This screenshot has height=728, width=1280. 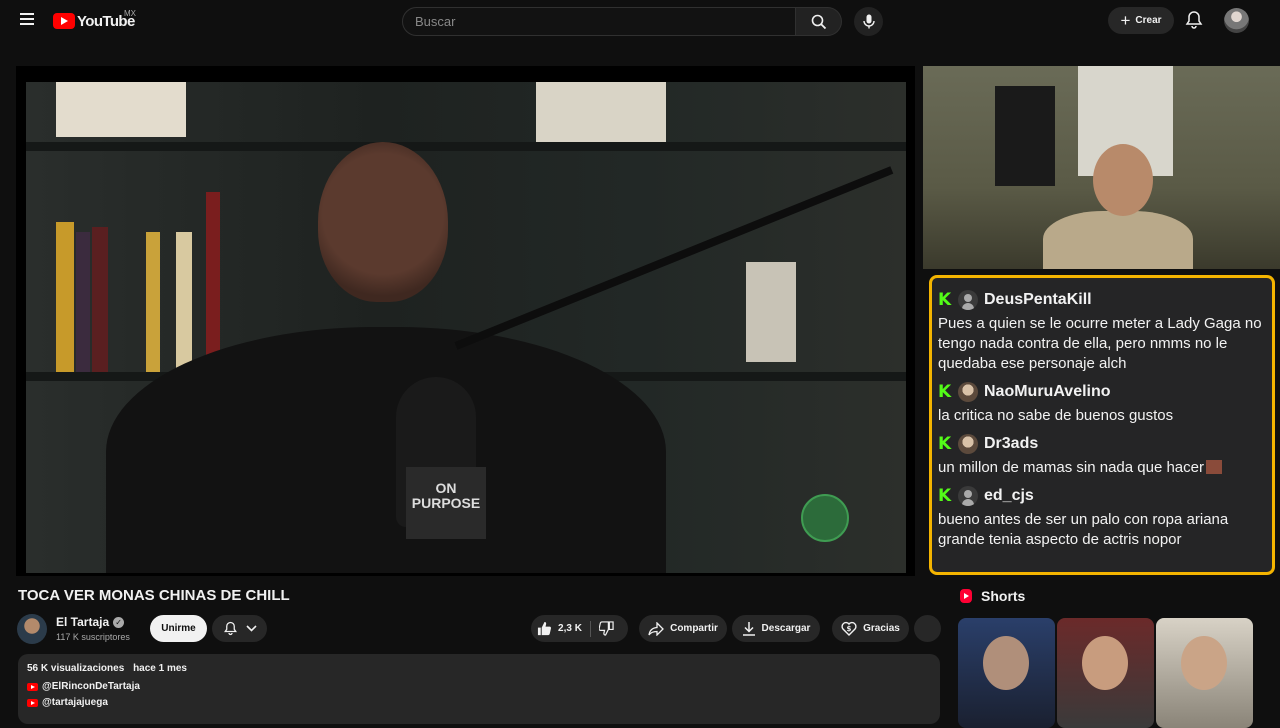 I want to click on channel-name-row: El Tartaja ✓, so click(x=90, y=622).